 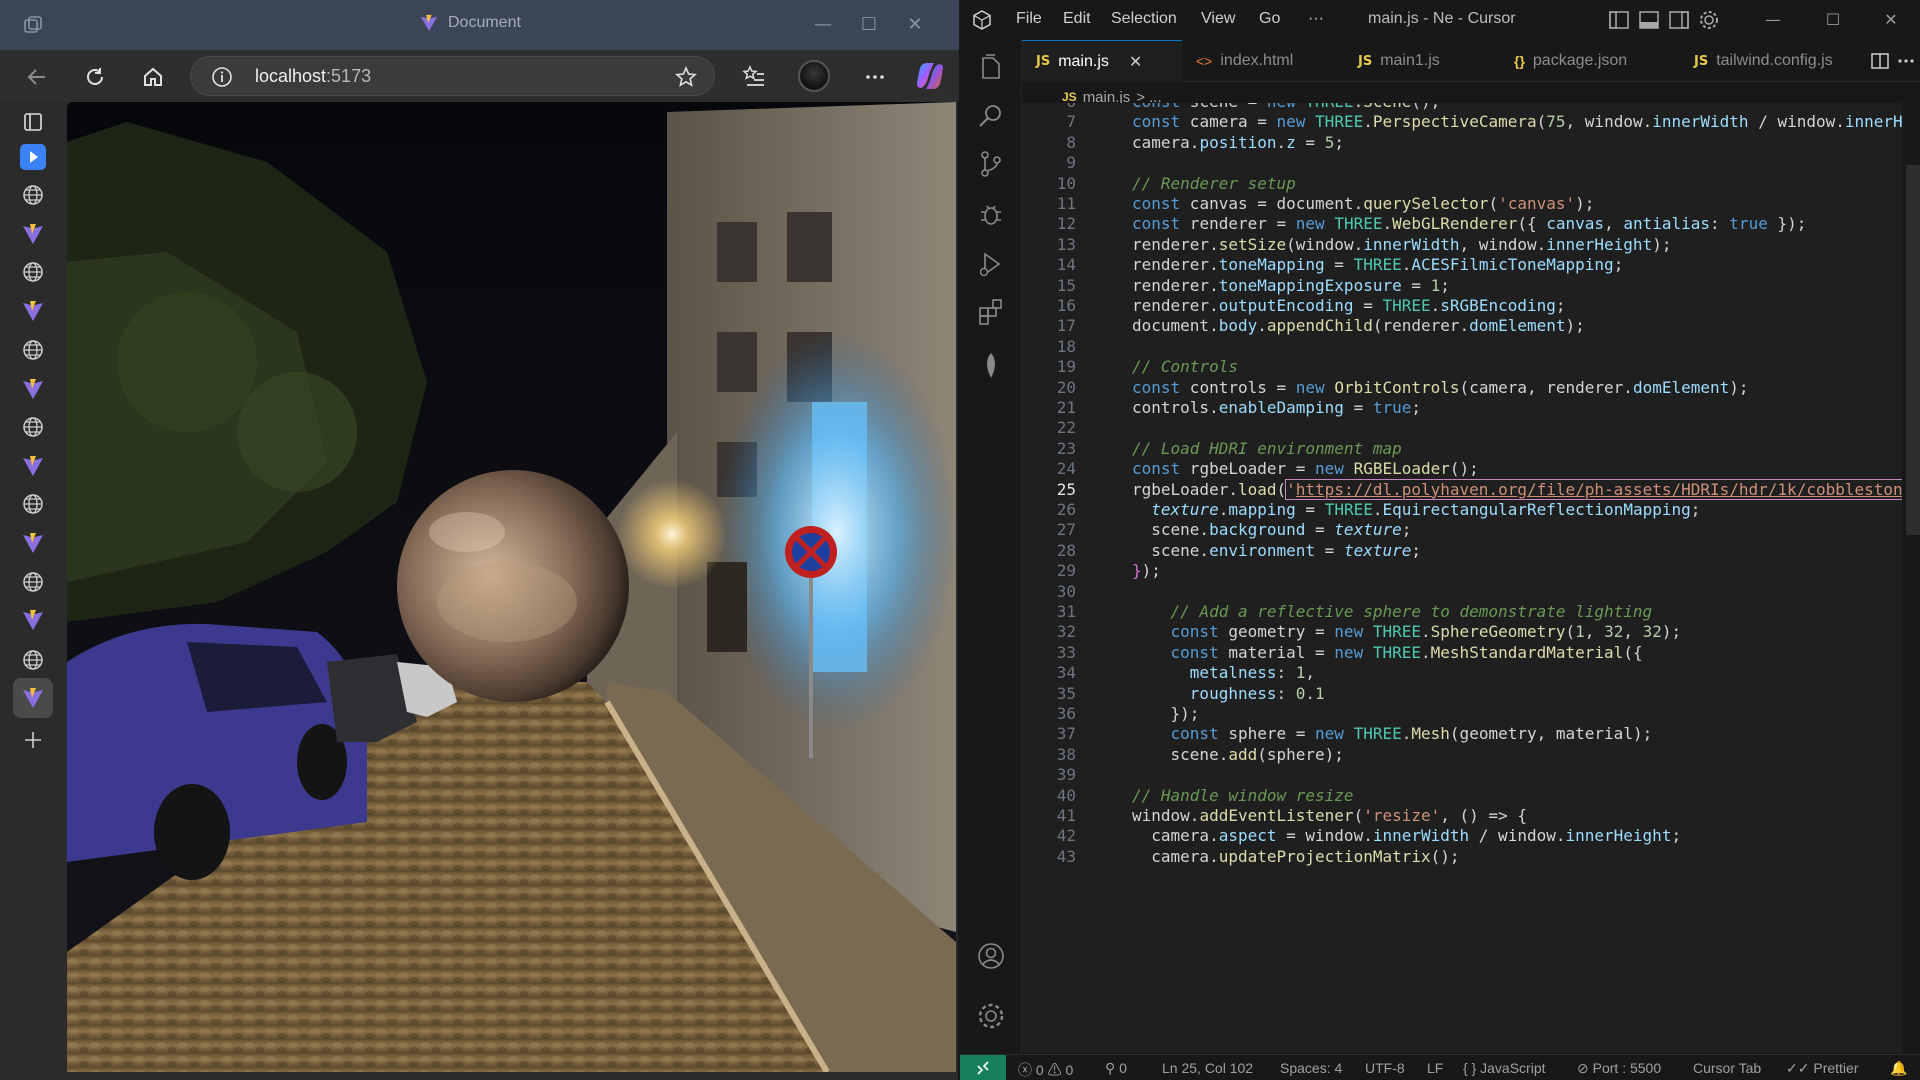 I want to click on editor-close-button: ✕, so click(x=1891, y=20).